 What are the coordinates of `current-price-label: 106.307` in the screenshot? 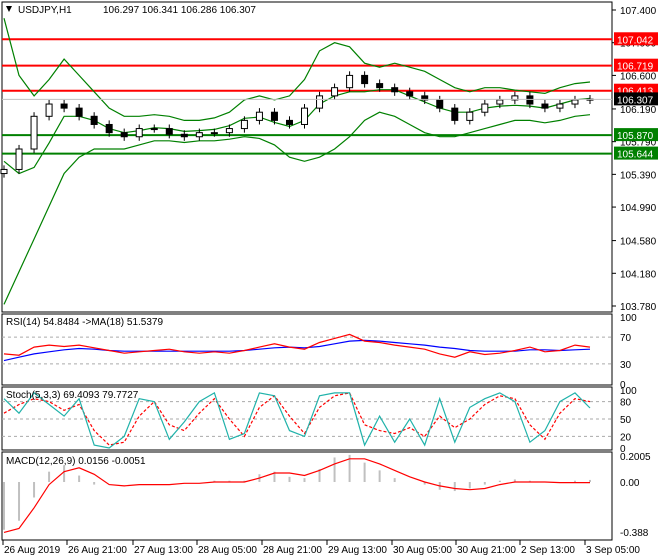 It's located at (635, 100).